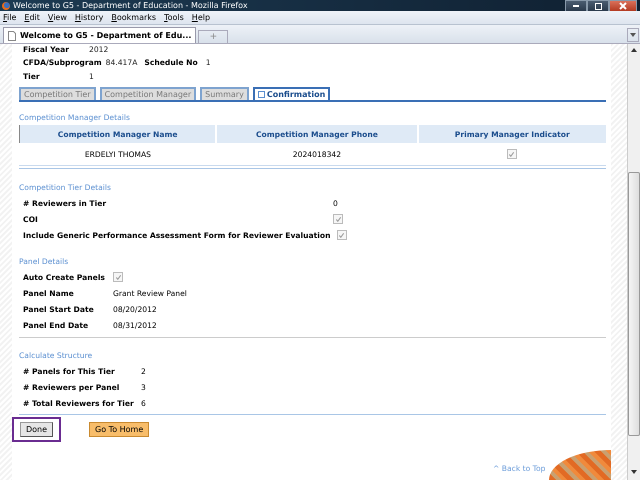  What do you see at coordinates (261, 94) in the screenshot?
I see `square-icon` at bounding box center [261, 94].